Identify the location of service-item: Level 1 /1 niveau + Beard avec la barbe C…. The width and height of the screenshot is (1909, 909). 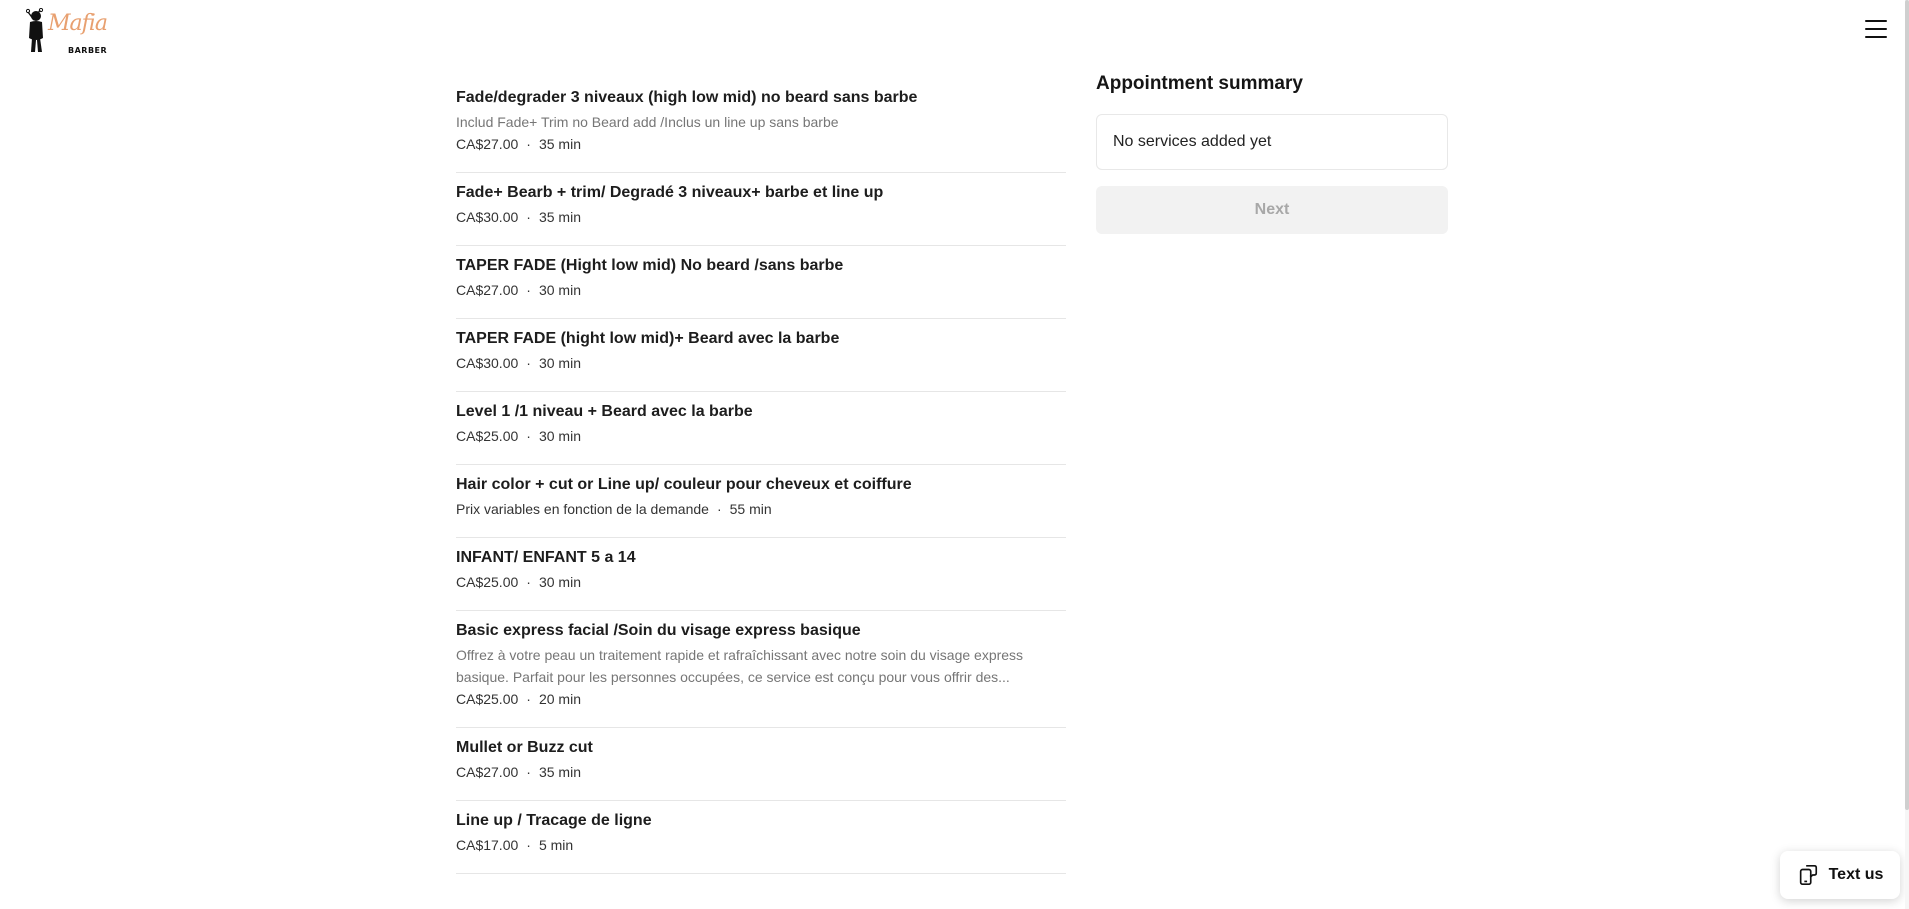
(761, 428).